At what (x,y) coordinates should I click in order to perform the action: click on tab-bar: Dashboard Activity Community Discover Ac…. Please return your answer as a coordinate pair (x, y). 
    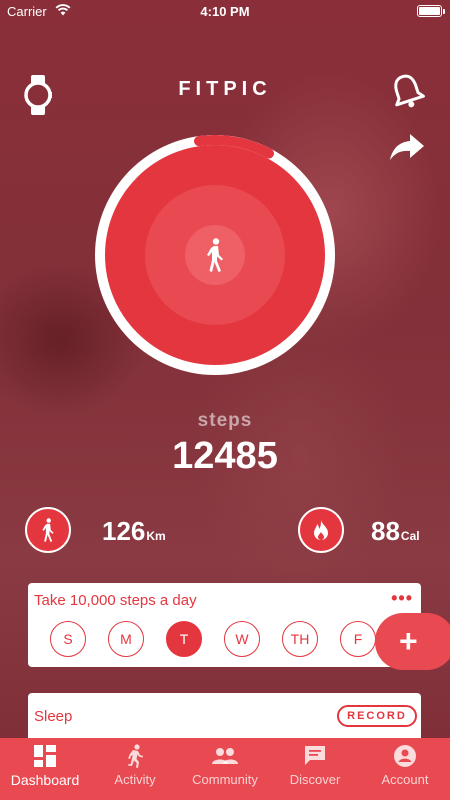
    Looking at the image, I should click on (225, 769).